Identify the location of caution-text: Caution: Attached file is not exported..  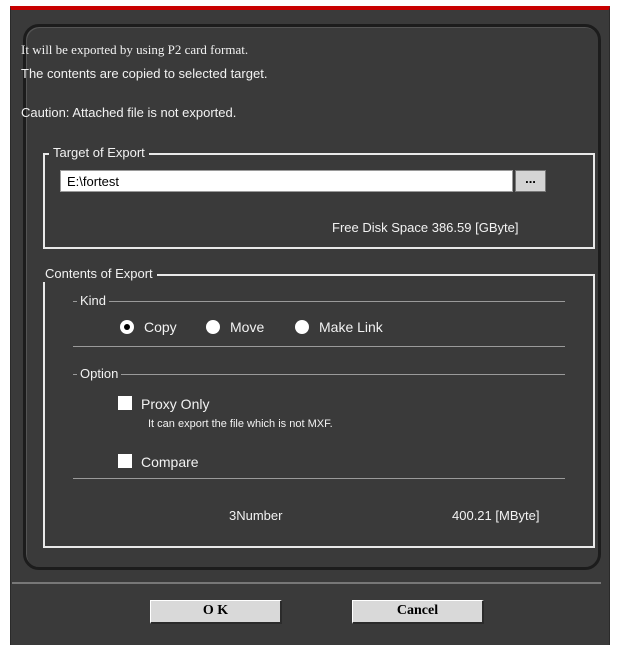
(129, 112).